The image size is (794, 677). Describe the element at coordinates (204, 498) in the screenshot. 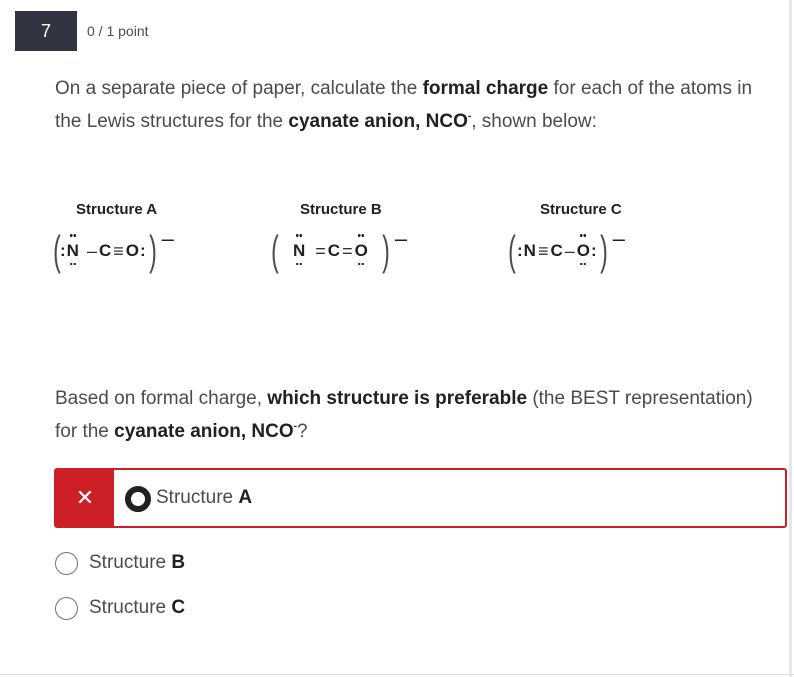

I see `option-a-label: Structure A` at that location.